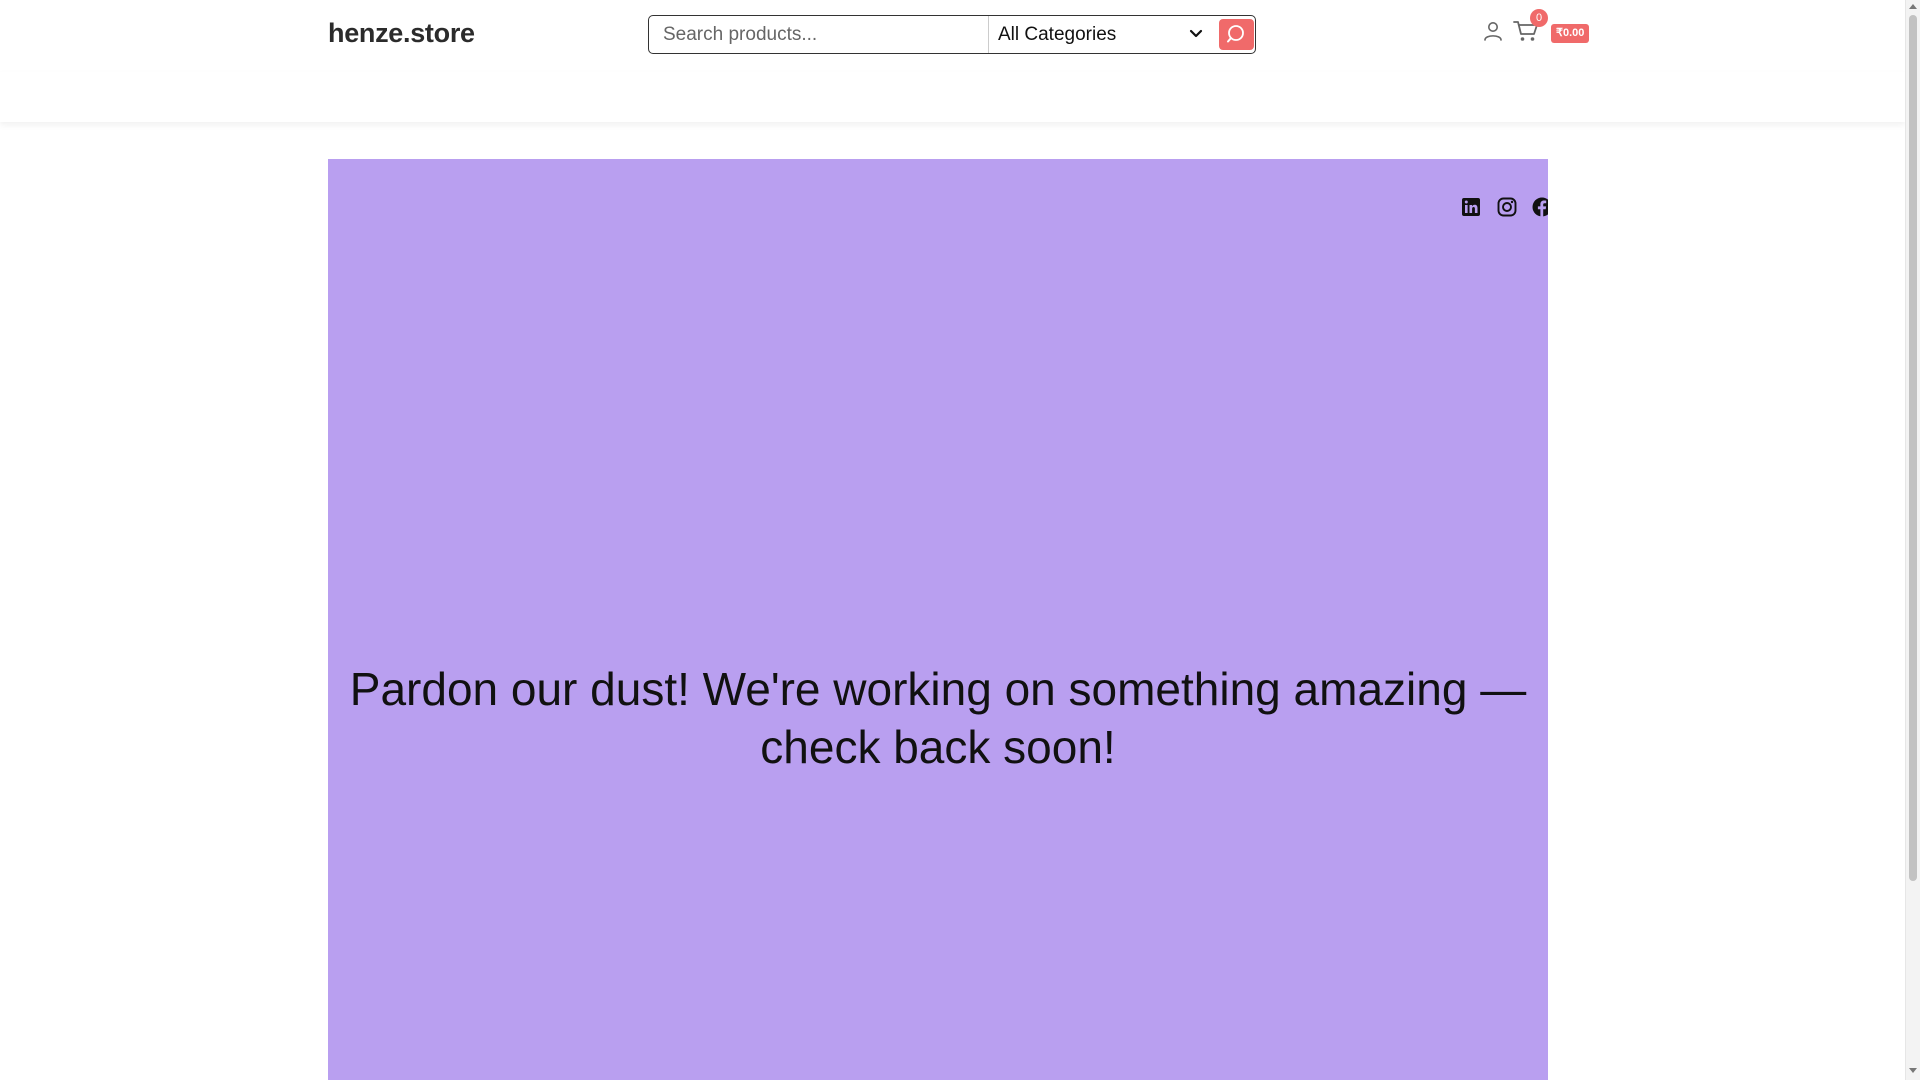 Image resolution: width=1920 pixels, height=1080 pixels. Describe the element at coordinates (952, 97) in the screenshot. I see `navigation-bar` at that location.